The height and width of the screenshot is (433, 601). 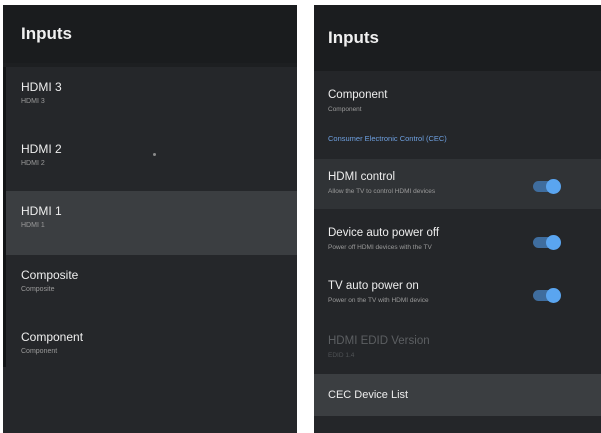 I want to click on input-sublabel: HDMI 3, so click(x=33, y=101).